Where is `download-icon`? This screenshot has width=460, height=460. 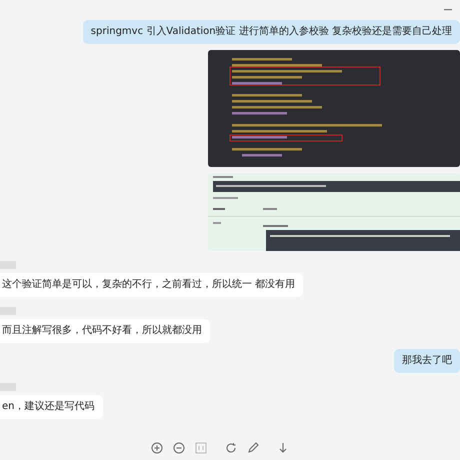
download-icon is located at coordinates (283, 448).